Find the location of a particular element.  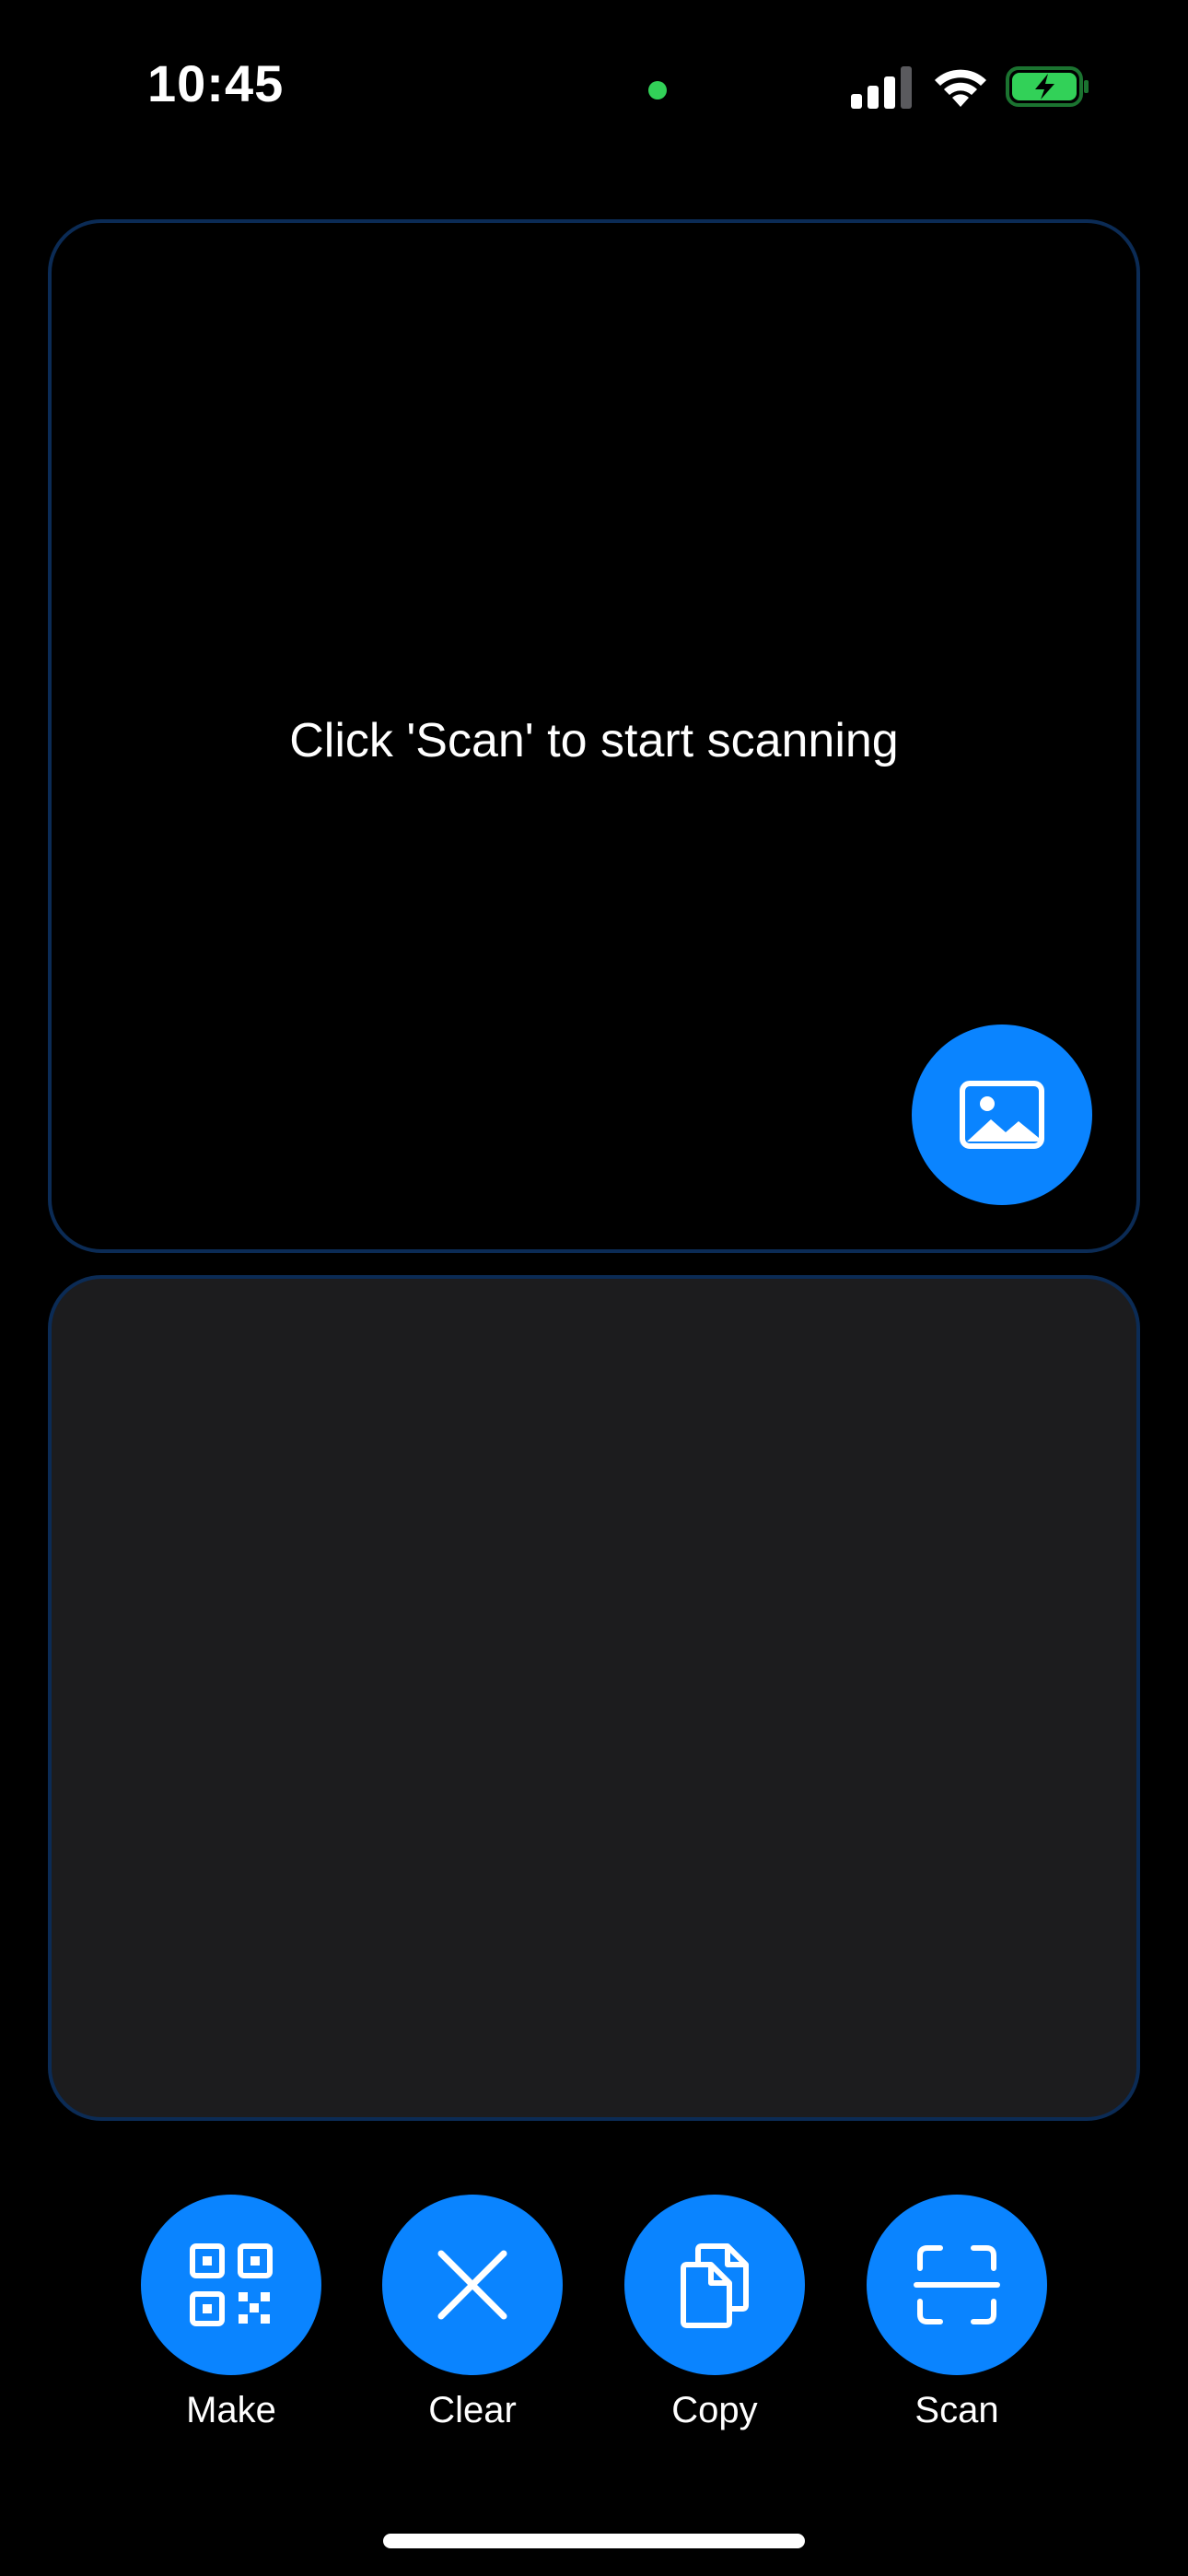

scan-button-circle is located at coordinates (957, 2285).